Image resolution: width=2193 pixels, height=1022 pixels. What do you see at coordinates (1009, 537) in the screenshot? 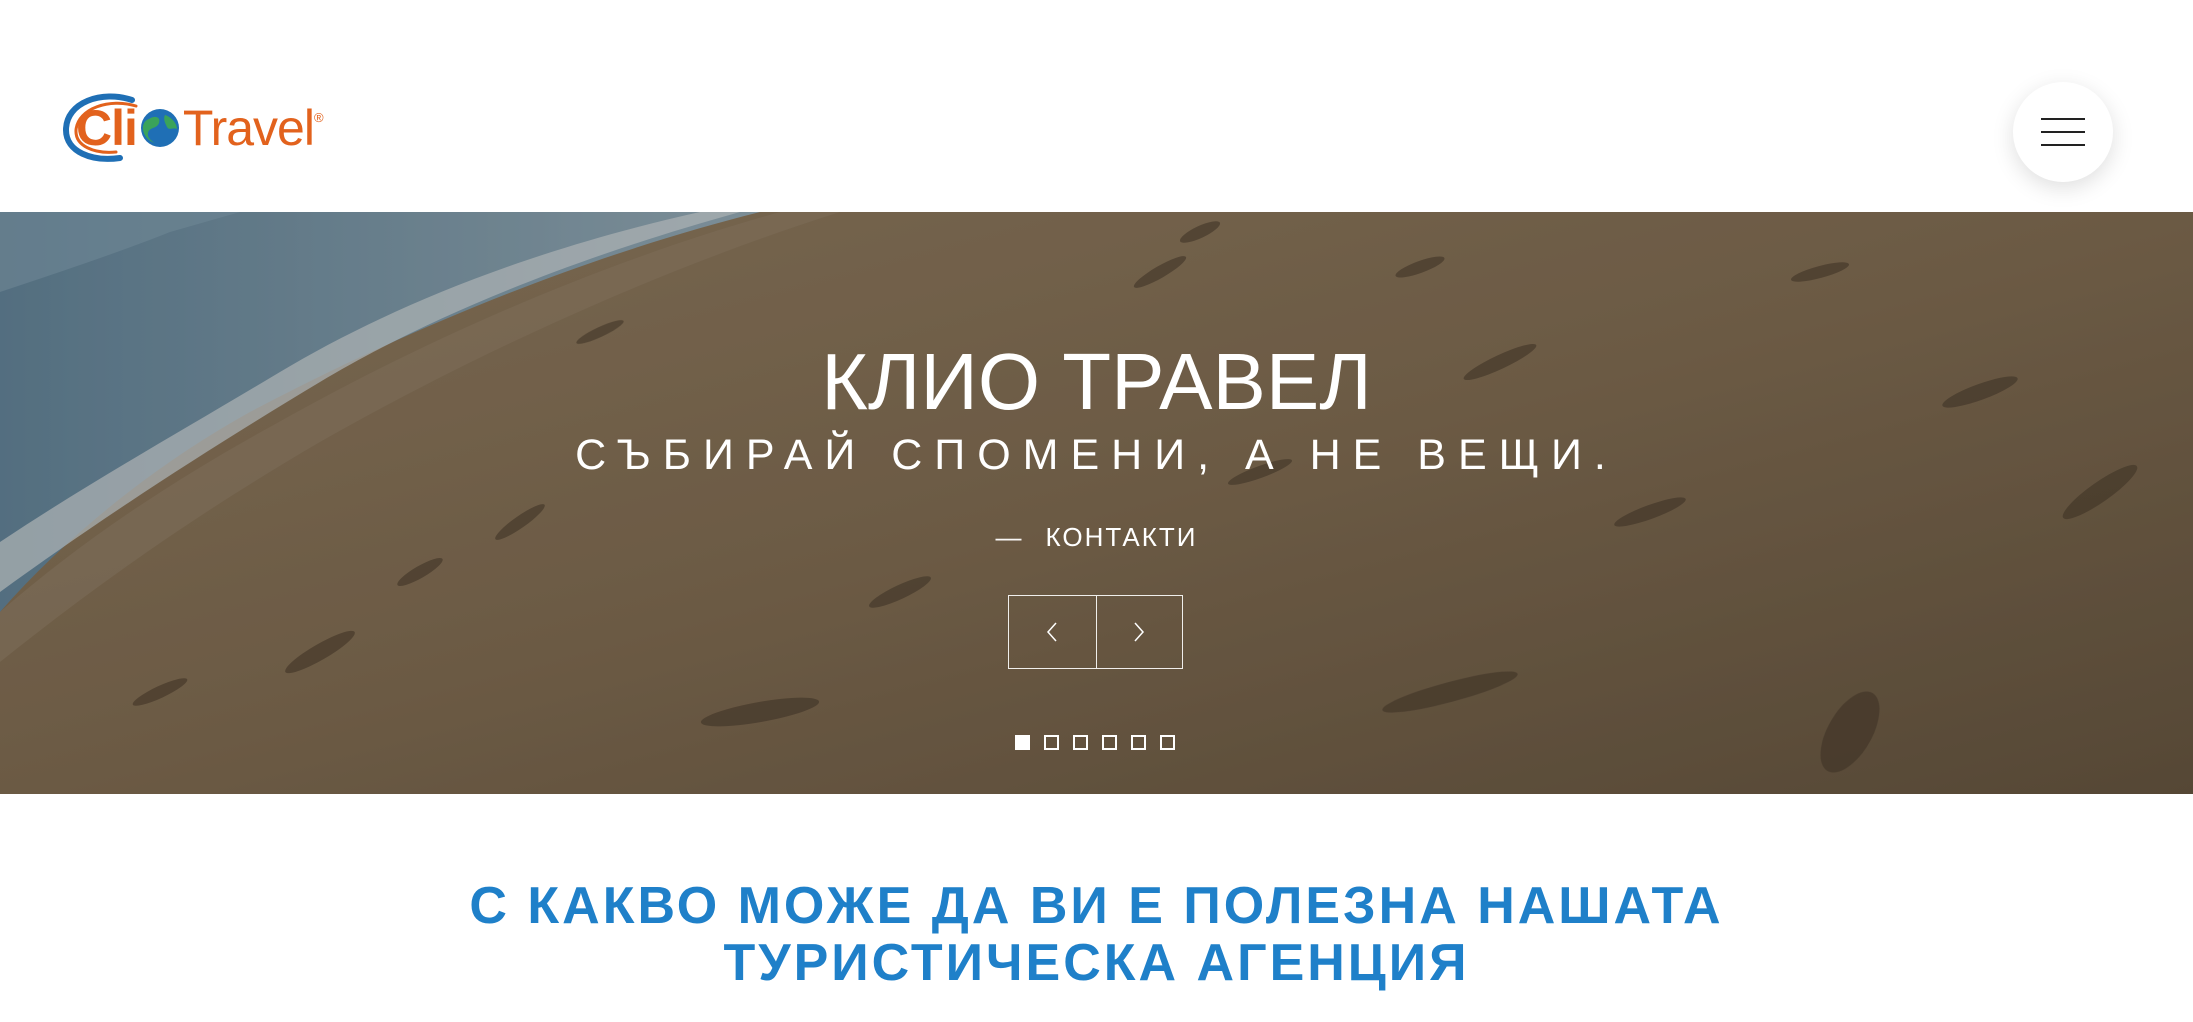
I see `link-dash: —` at bounding box center [1009, 537].